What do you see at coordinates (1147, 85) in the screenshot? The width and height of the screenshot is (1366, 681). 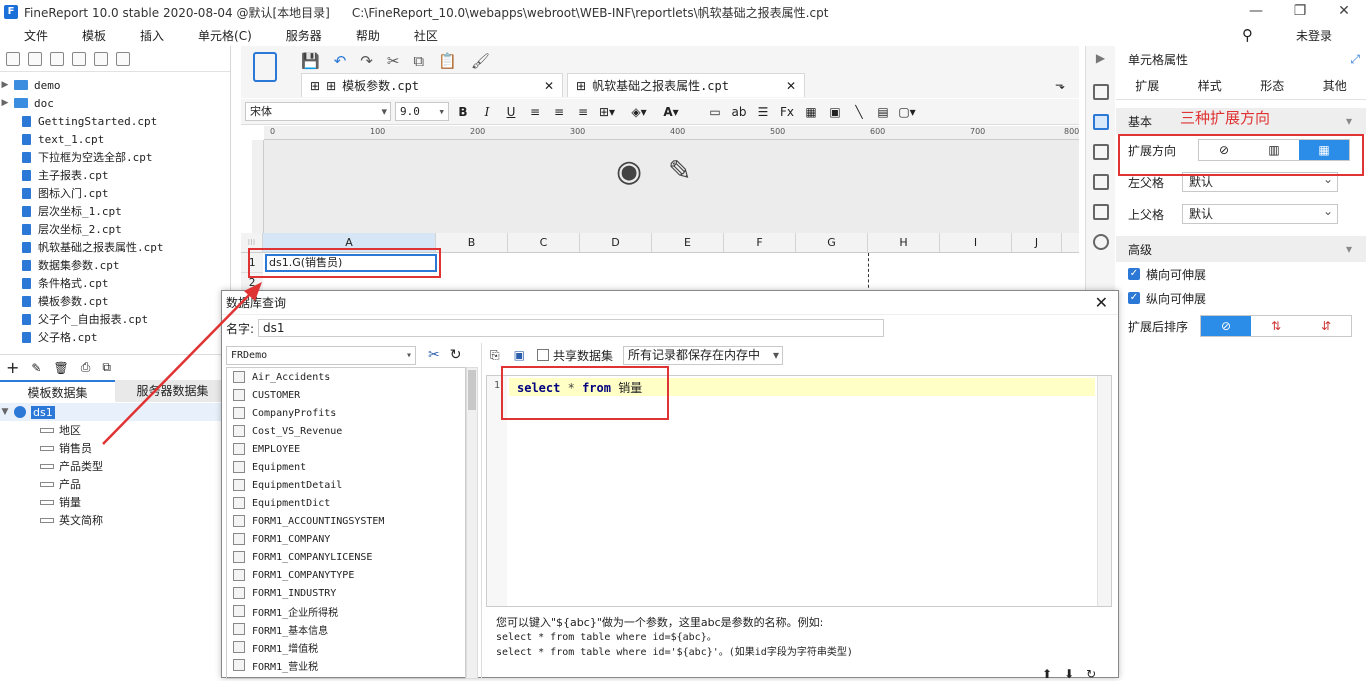 I see `tab-expand: 扩展` at bounding box center [1147, 85].